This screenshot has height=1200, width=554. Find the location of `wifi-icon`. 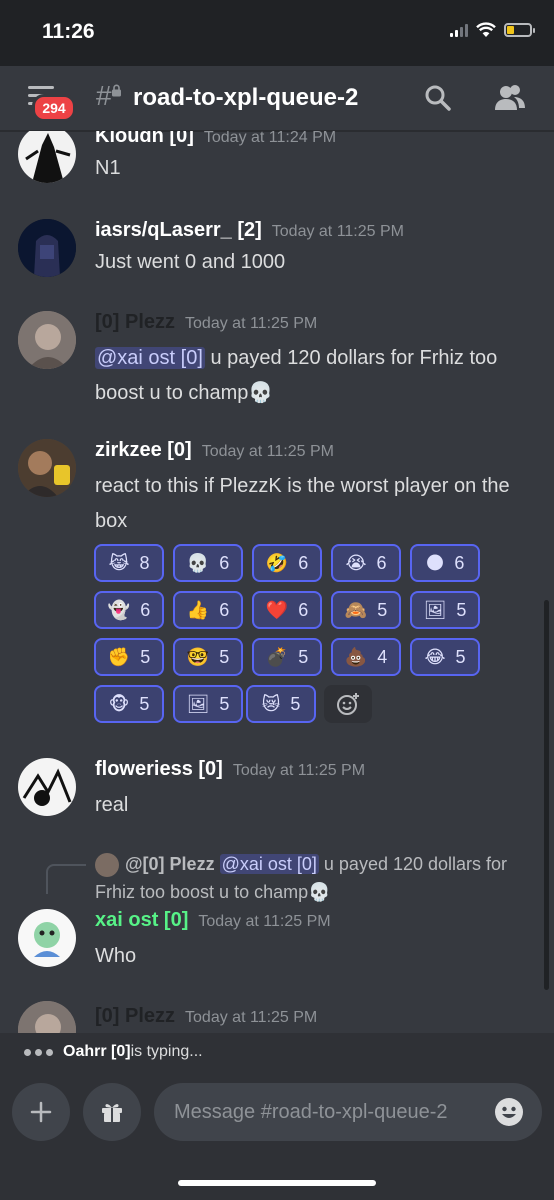

wifi-icon is located at coordinates (486, 29).